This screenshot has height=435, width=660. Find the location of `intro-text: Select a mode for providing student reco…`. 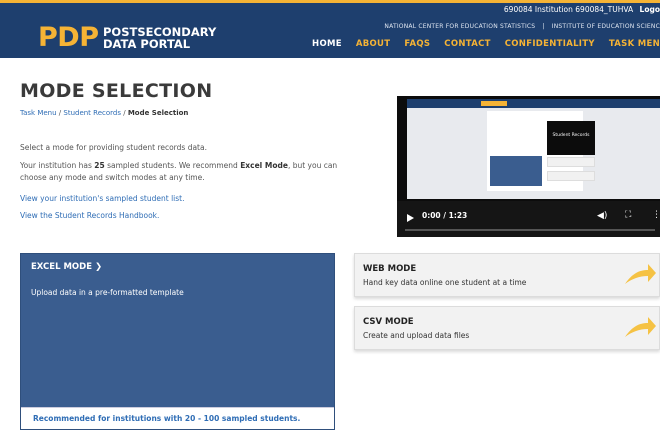

intro-text: Select a mode for providing student reco… is located at coordinates (113, 147).